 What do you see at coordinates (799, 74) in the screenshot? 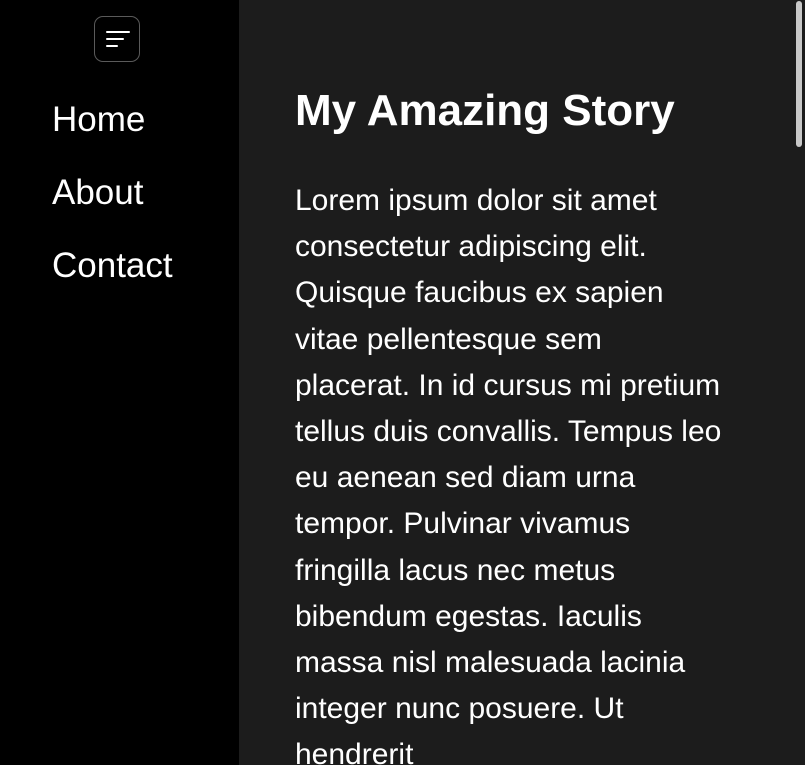
I see `scrollbar-thumb` at bounding box center [799, 74].